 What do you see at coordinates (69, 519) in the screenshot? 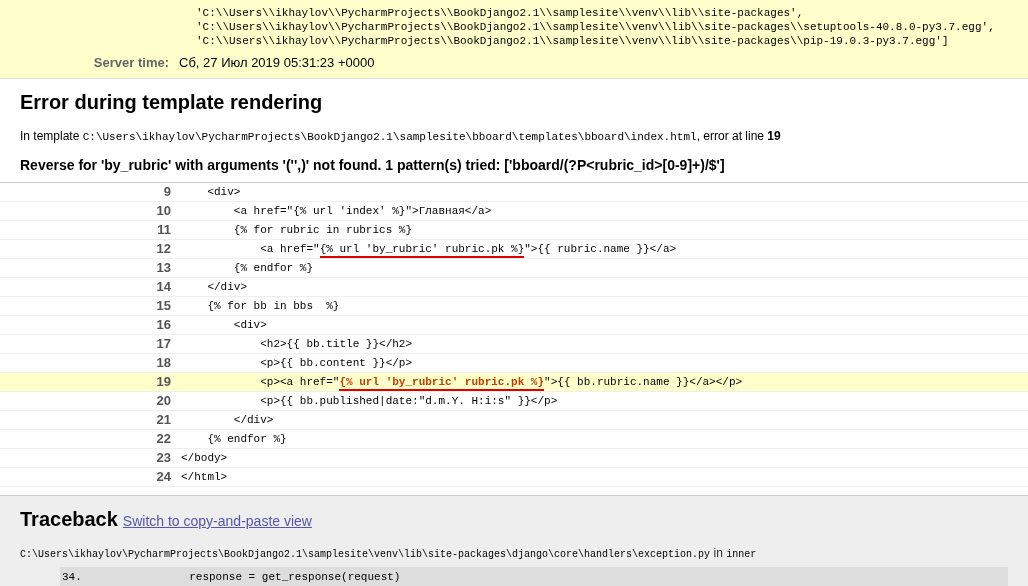
I see `section-heading: Traceback` at bounding box center [69, 519].